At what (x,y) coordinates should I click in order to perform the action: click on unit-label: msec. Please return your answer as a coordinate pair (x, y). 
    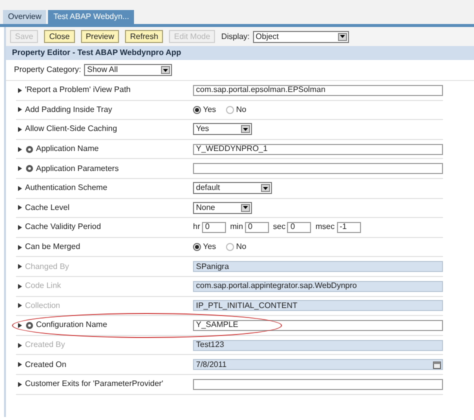
    Looking at the image, I should click on (325, 227).